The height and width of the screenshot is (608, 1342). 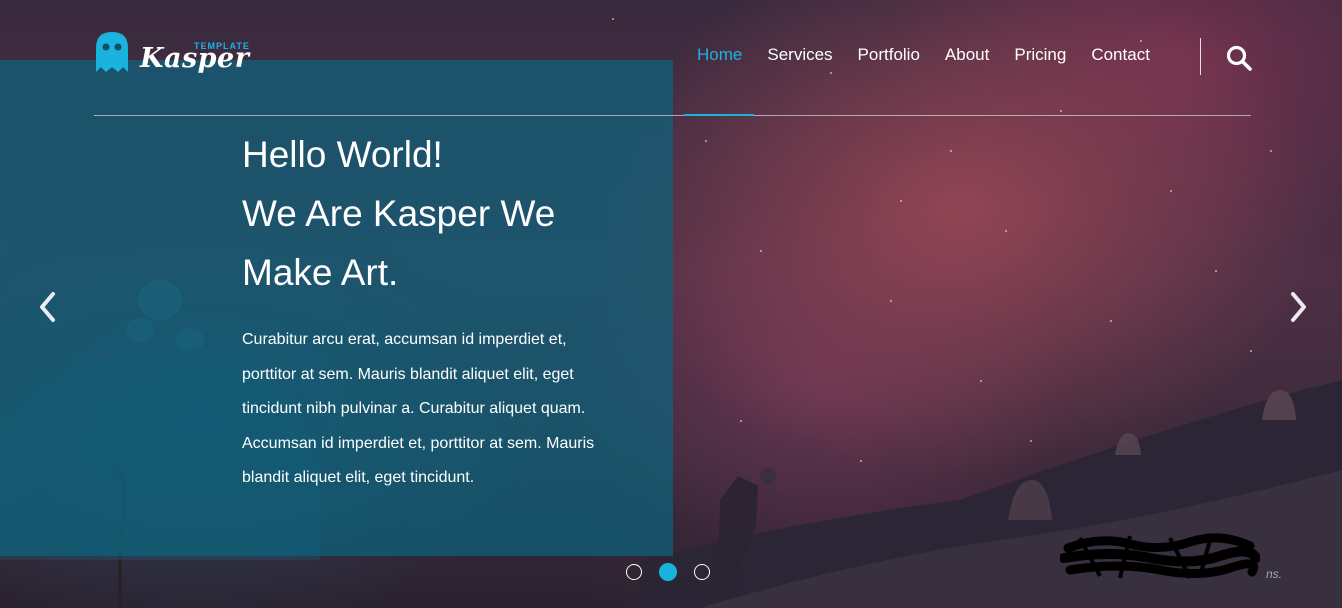 What do you see at coordinates (1239, 58) in the screenshot?
I see `search-icon` at bounding box center [1239, 58].